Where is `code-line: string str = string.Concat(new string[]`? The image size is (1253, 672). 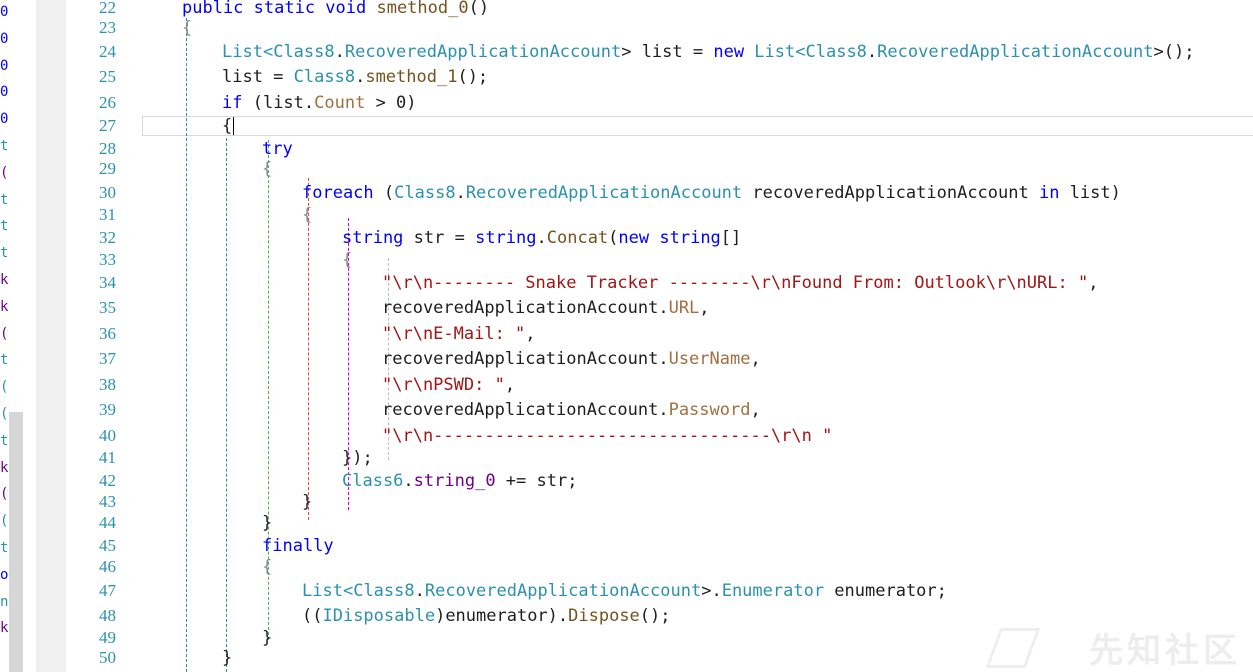 code-line: string str = string.Concat(new string[] is located at coordinates (541, 238).